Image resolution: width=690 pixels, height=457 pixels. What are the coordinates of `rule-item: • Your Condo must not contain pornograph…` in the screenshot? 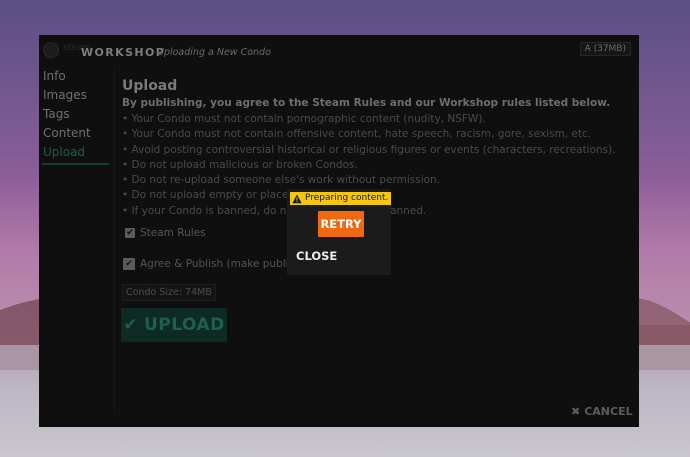 It's located at (304, 119).